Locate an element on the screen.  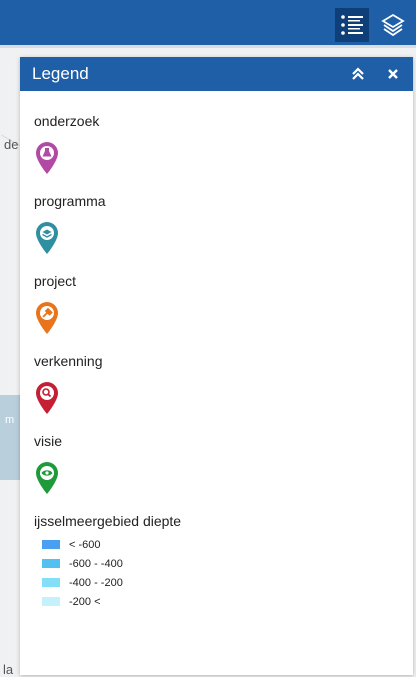
range-label: -400 - -200 is located at coordinates (96, 582).